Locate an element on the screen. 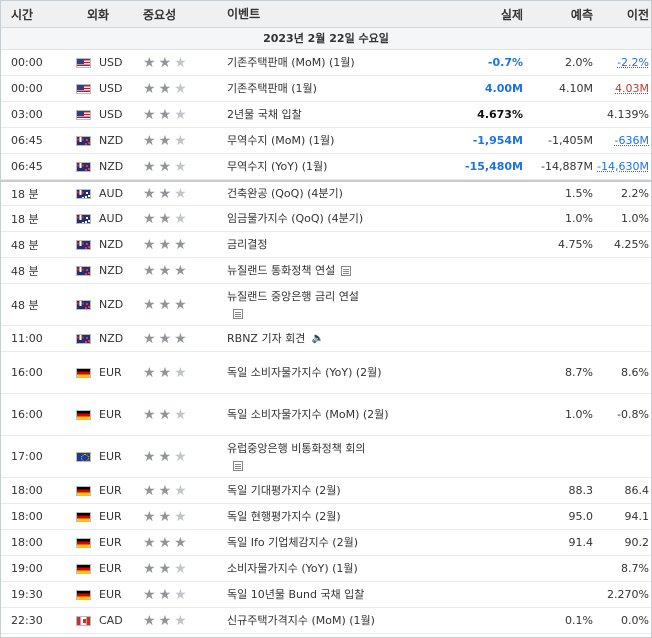 The image size is (652, 638). event-cell: 독일 현행평가지수 (2월) is located at coordinates (325, 516).